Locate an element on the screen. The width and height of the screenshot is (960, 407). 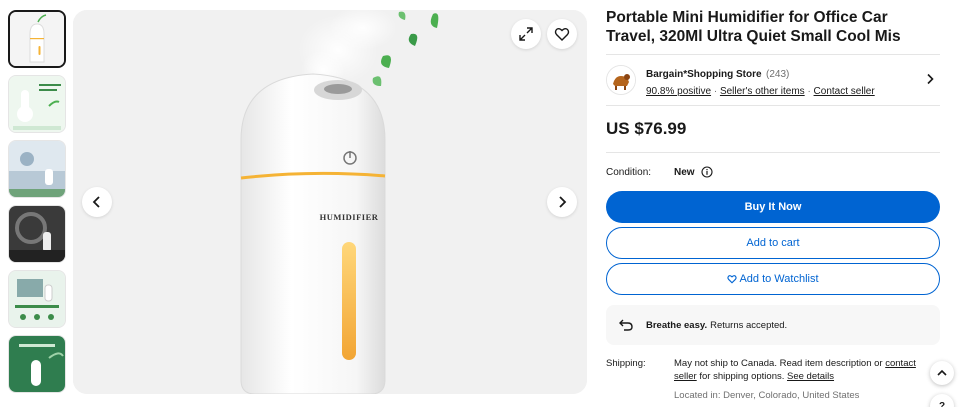
expand-icon is located at coordinates (526, 34).